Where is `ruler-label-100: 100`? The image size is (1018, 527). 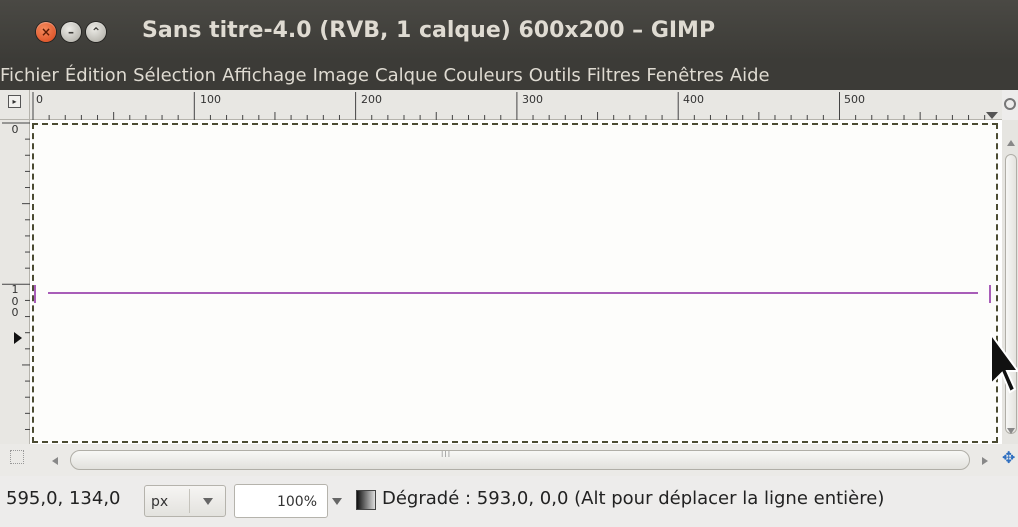 ruler-label-100: 100 is located at coordinates (210, 99).